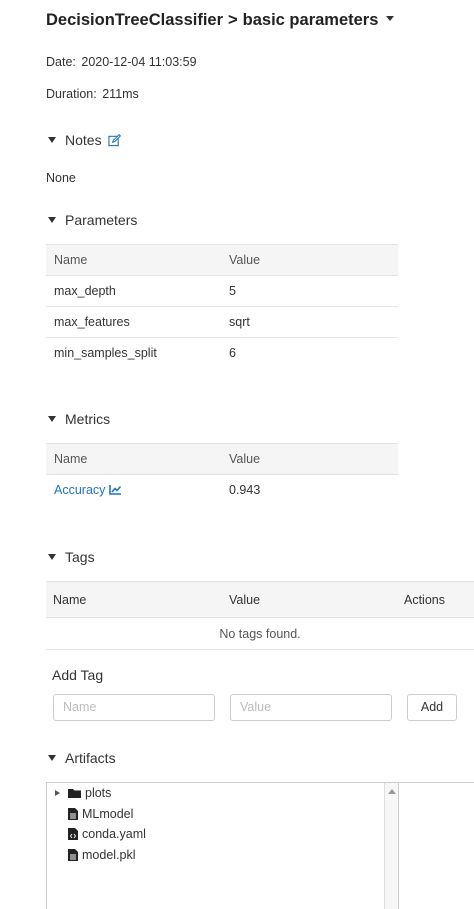  Describe the element at coordinates (134, 707) in the screenshot. I see `tag-name-input: Name` at that location.